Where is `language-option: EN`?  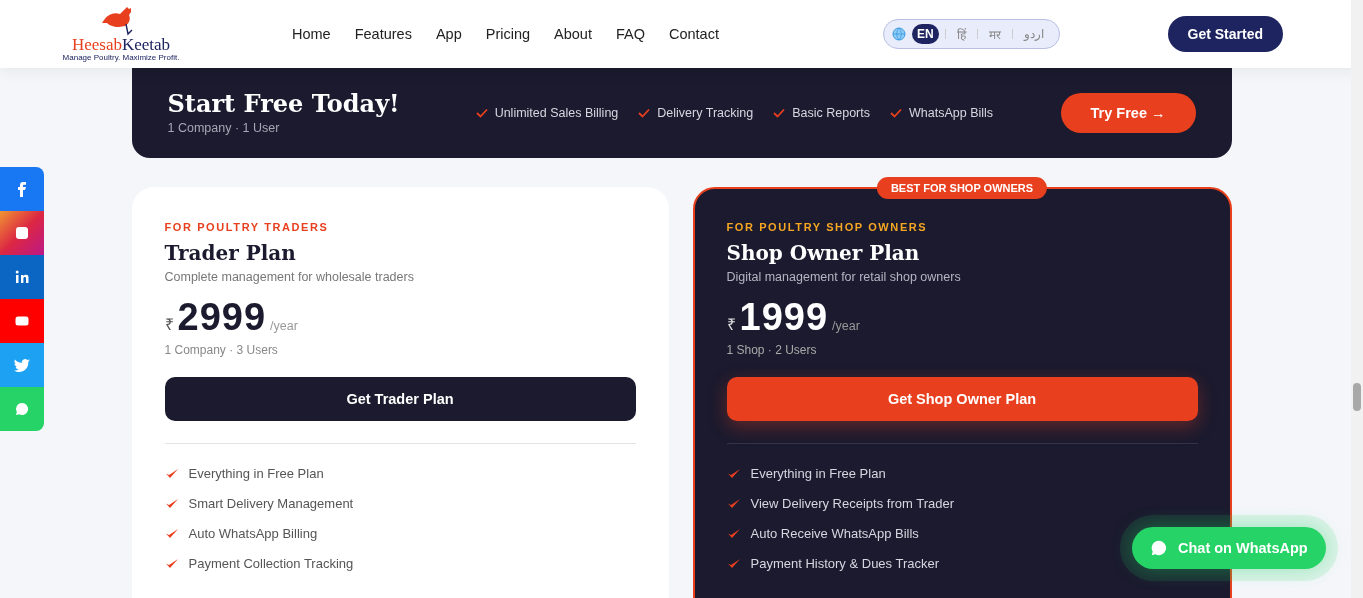
language-option: EN is located at coordinates (925, 34).